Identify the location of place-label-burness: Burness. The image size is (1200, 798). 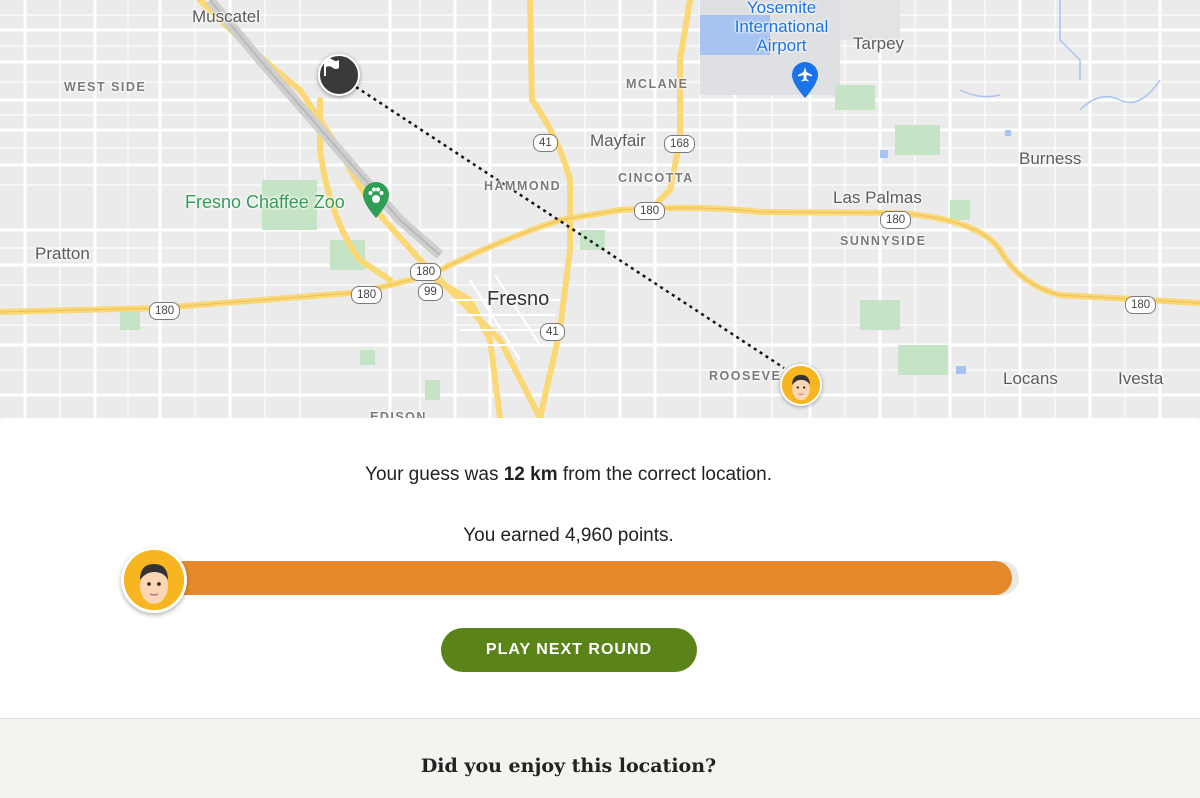
(1050, 158).